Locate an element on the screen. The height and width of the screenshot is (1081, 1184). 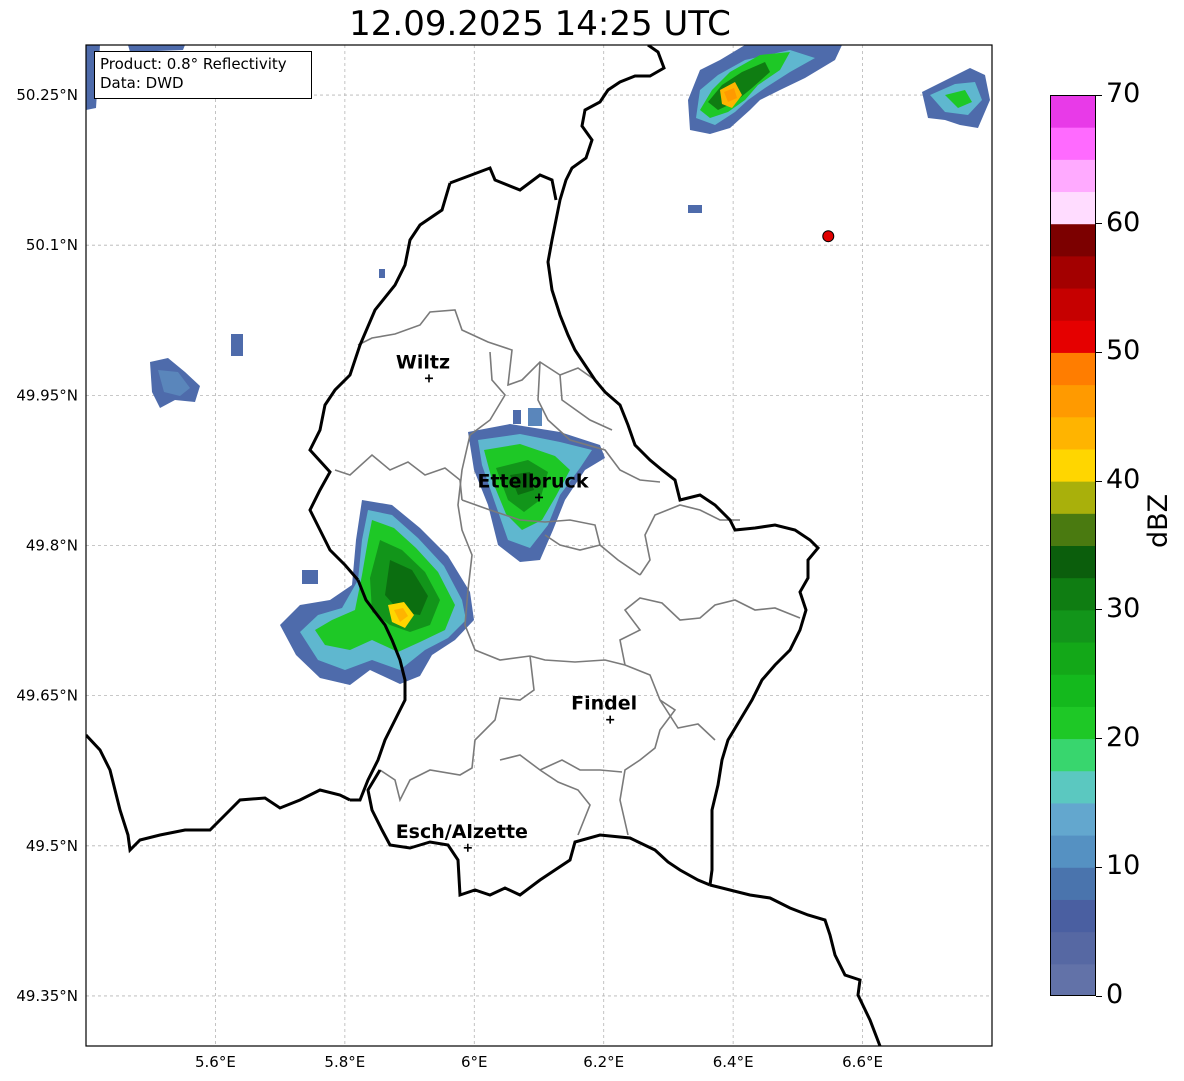
place-label: Findel is located at coordinates (604, 704).